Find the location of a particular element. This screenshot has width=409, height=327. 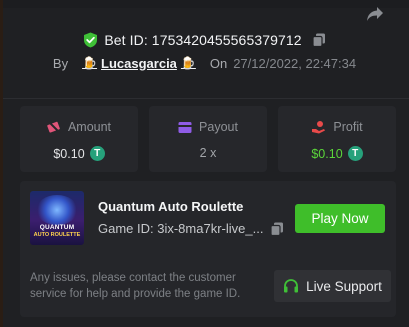

stat-title-row: Amount is located at coordinates (79, 127).